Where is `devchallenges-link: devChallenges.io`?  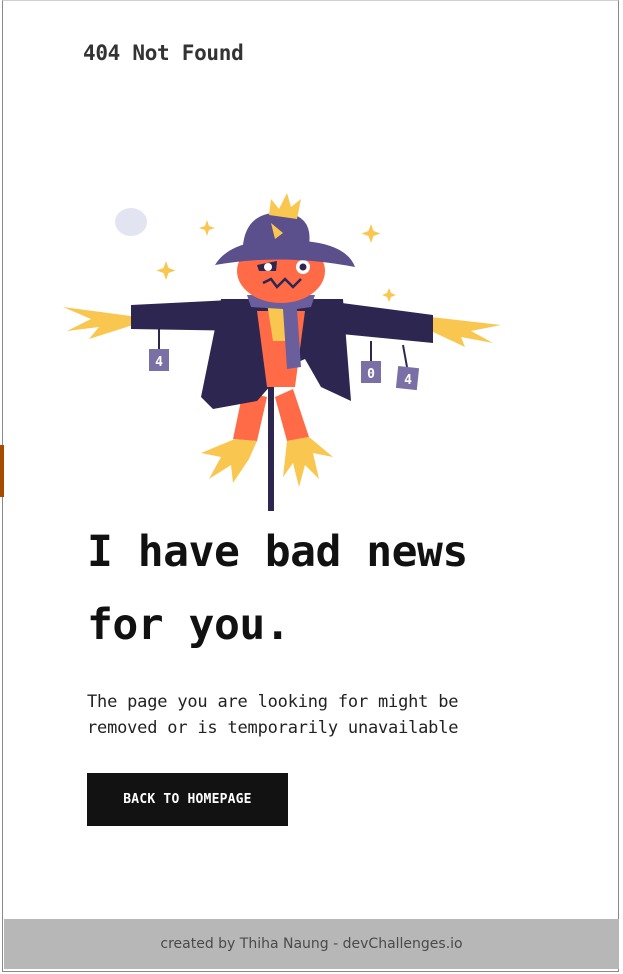
devchallenges-link: devChallenges.io is located at coordinates (403, 944).